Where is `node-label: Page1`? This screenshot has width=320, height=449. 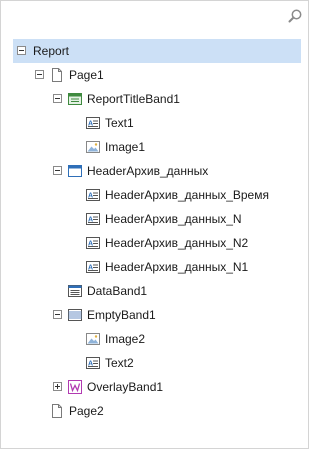
node-label: Page1 is located at coordinates (86, 75).